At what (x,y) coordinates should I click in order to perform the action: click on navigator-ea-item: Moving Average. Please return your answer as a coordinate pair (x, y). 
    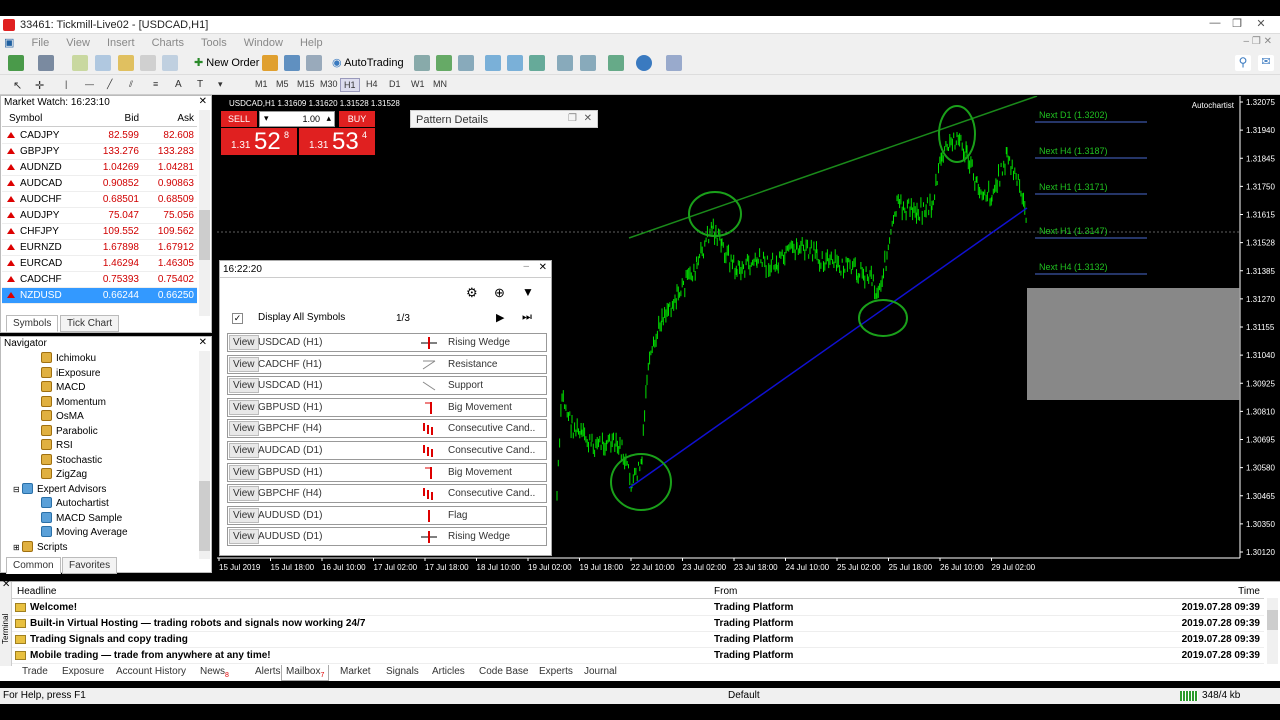
    Looking at the image, I should click on (84, 533).